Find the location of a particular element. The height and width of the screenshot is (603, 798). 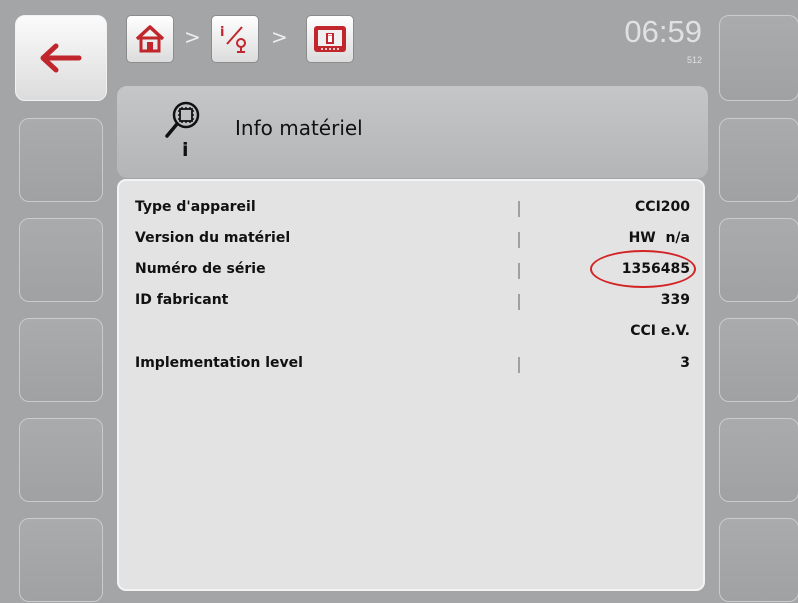

serial-number-highlight is located at coordinates (643, 269).